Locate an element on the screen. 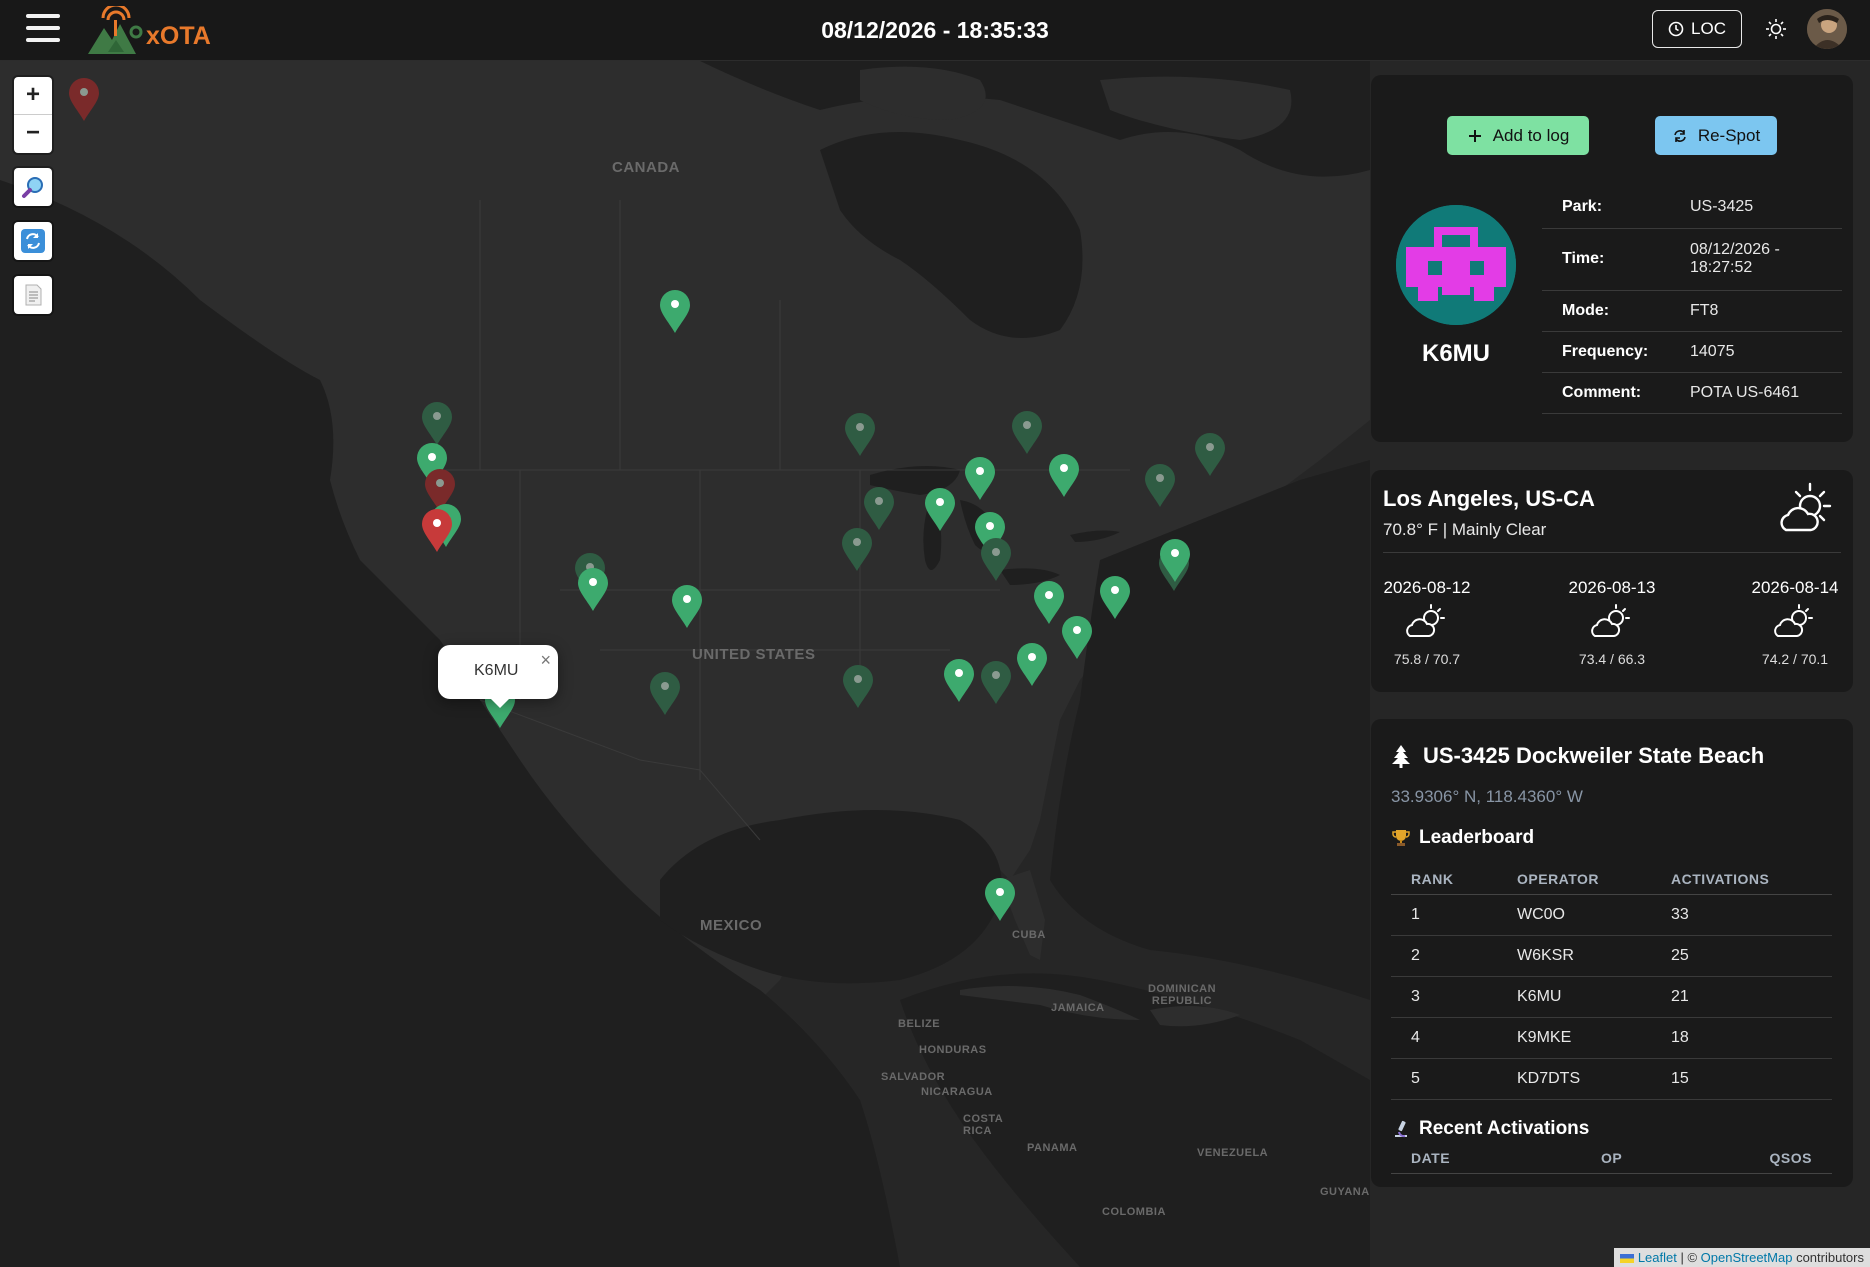 The image size is (1870, 1267). table-row: 4 K9MKE 18 is located at coordinates (1611, 1038).